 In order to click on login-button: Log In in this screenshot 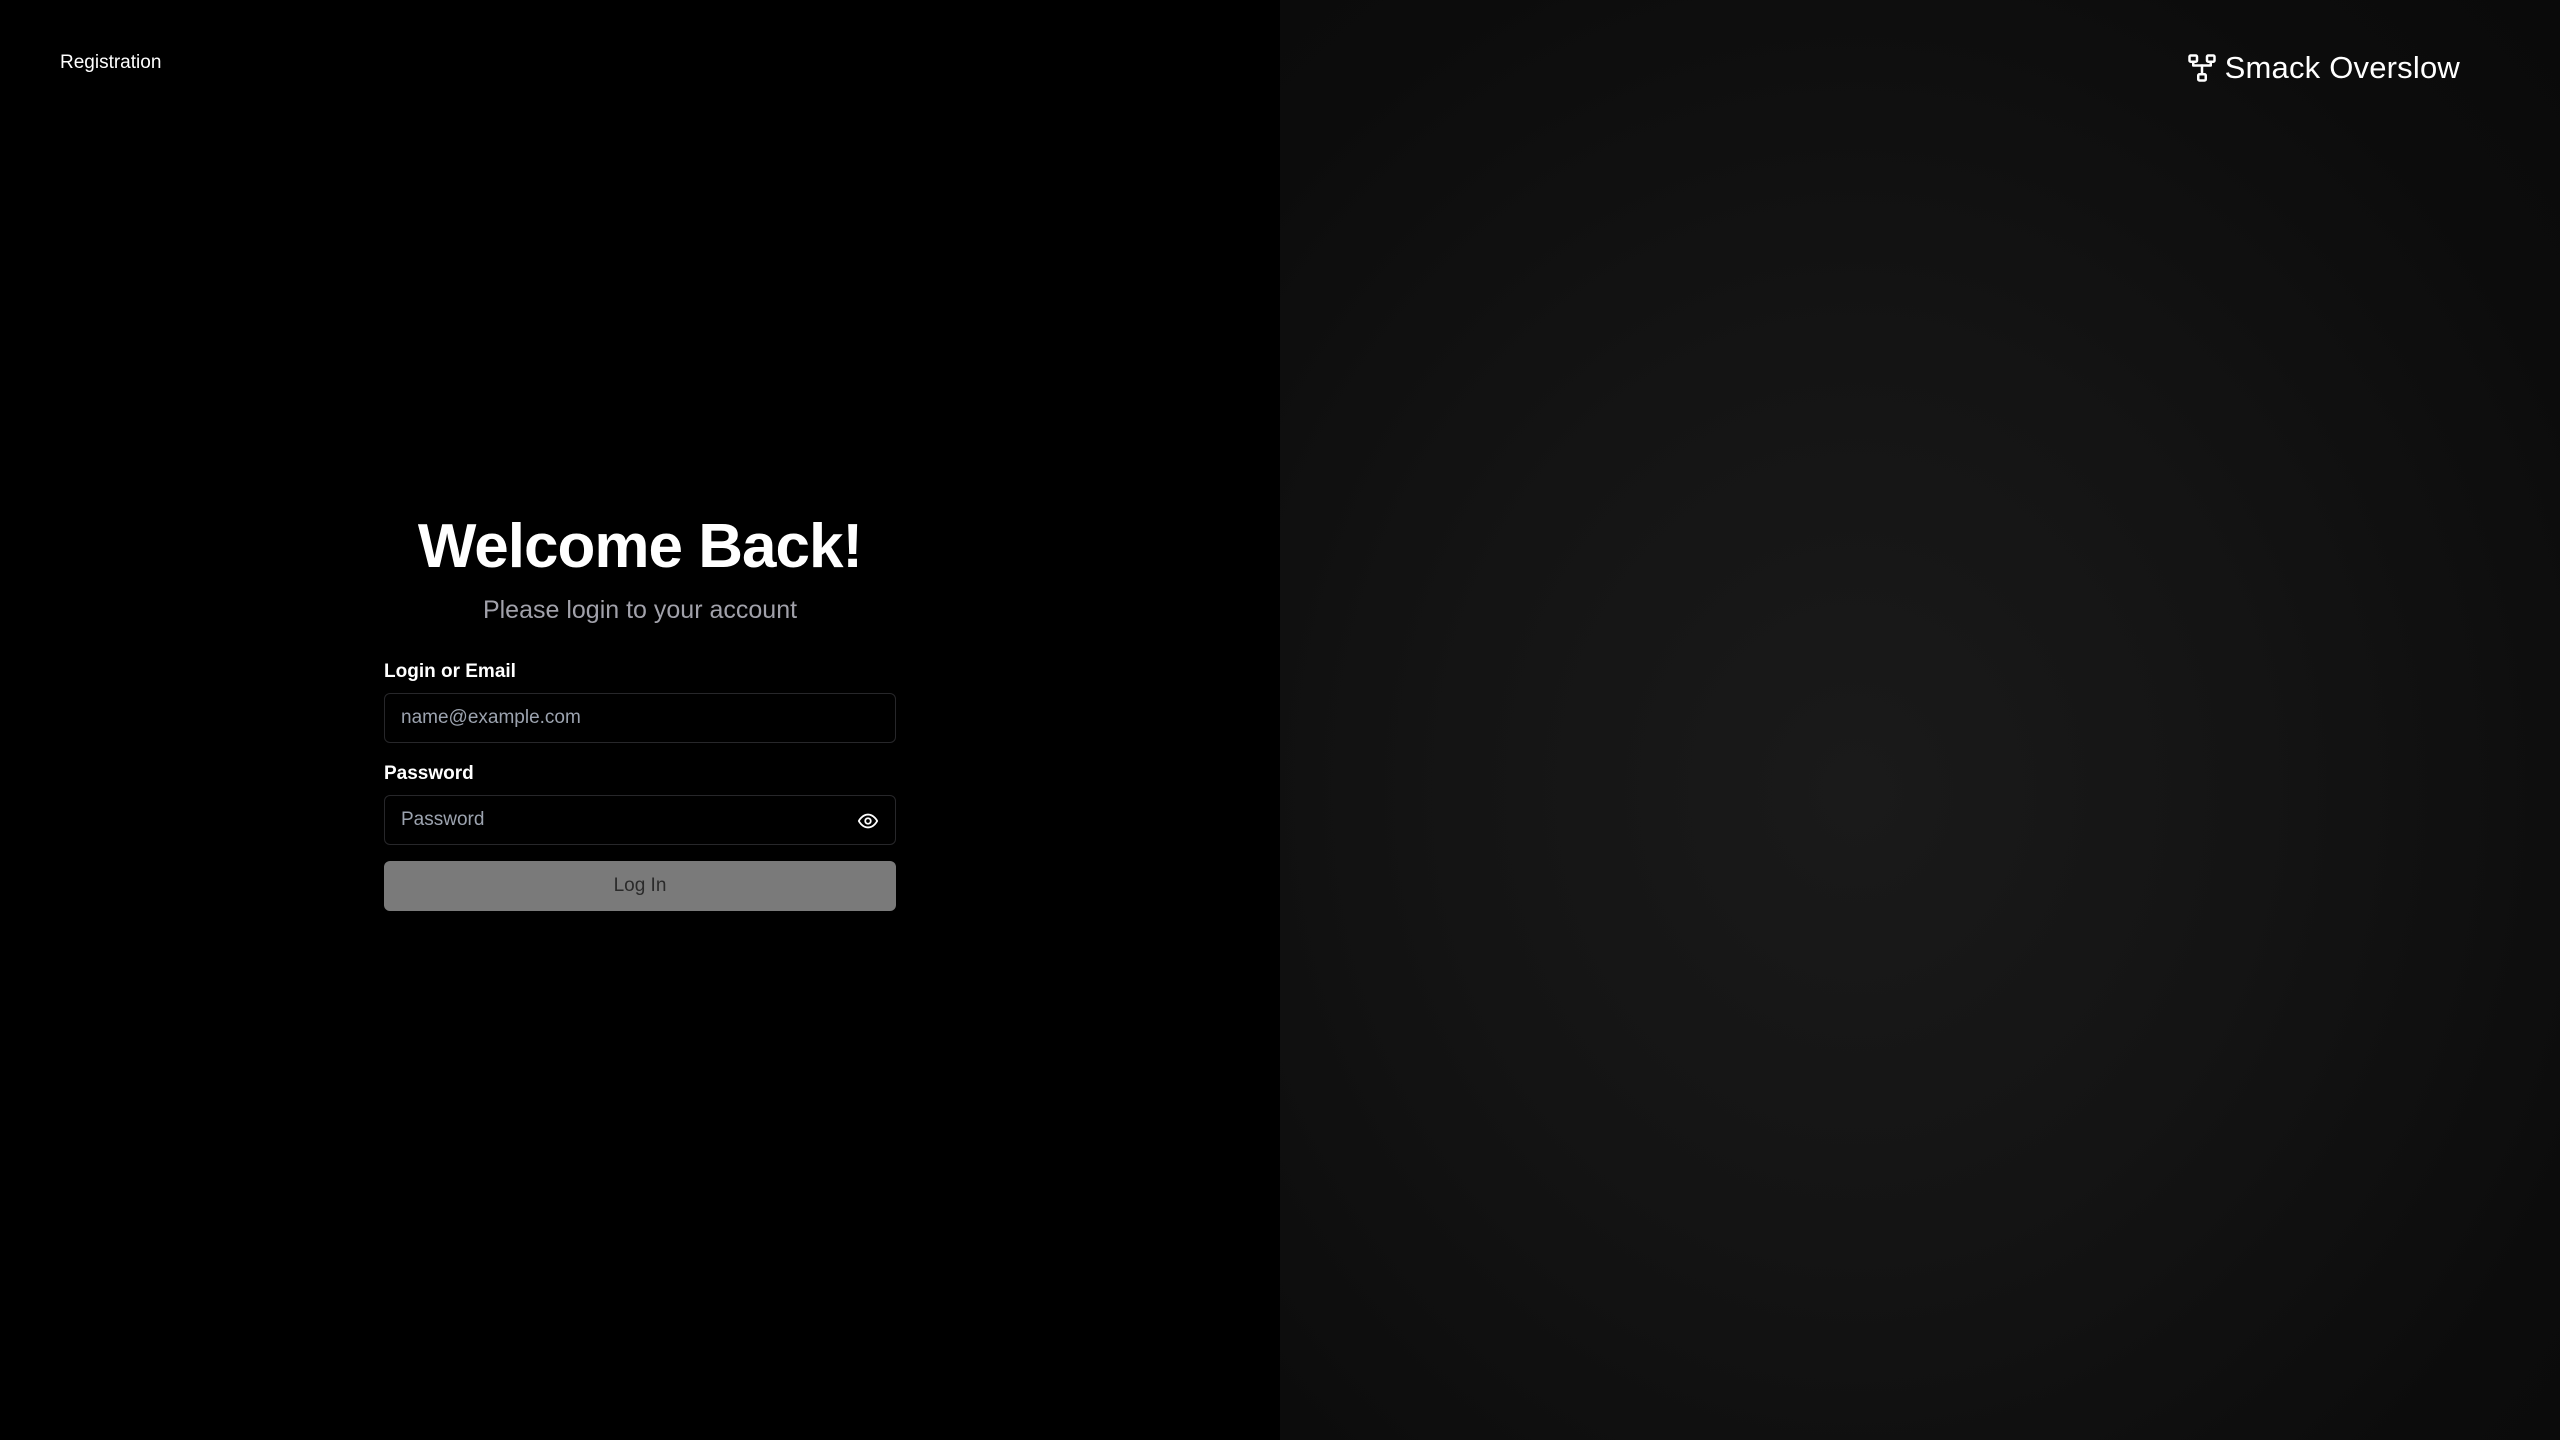, I will do `click(640, 886)`.